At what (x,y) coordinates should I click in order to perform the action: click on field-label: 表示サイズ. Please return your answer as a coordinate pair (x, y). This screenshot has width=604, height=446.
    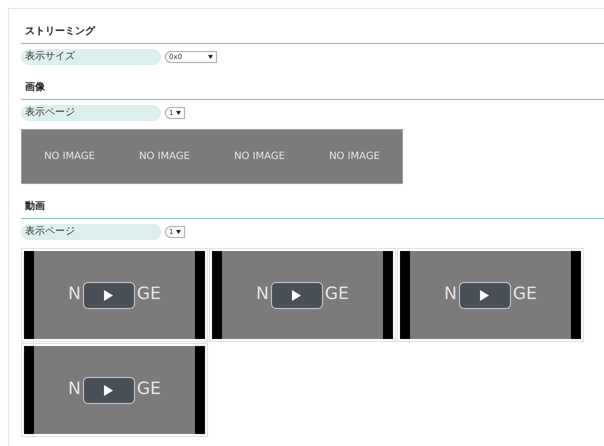
    Looking at the image, I should click on (91, 57).